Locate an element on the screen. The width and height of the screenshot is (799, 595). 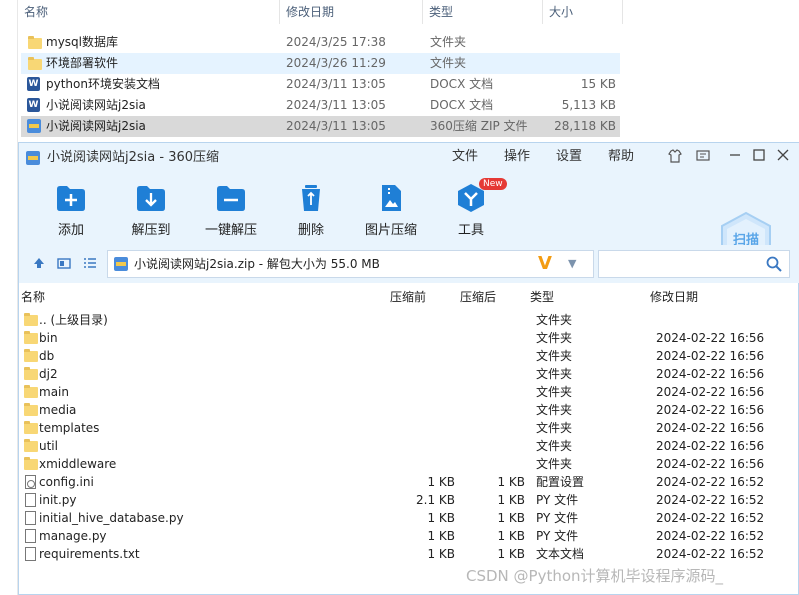
close-icon is located at coordinates (783, 158).